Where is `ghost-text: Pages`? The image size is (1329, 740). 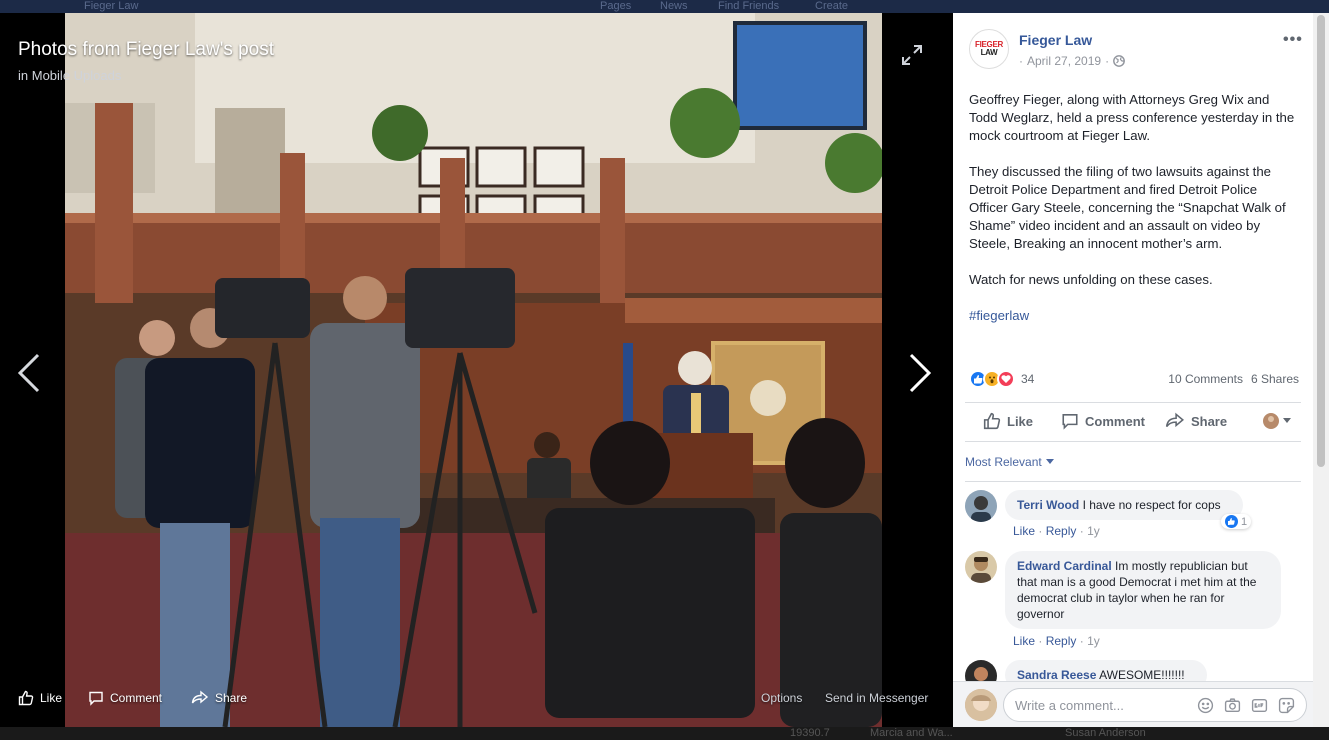 ghost-text: Pages is located at coordinates (616, 6).